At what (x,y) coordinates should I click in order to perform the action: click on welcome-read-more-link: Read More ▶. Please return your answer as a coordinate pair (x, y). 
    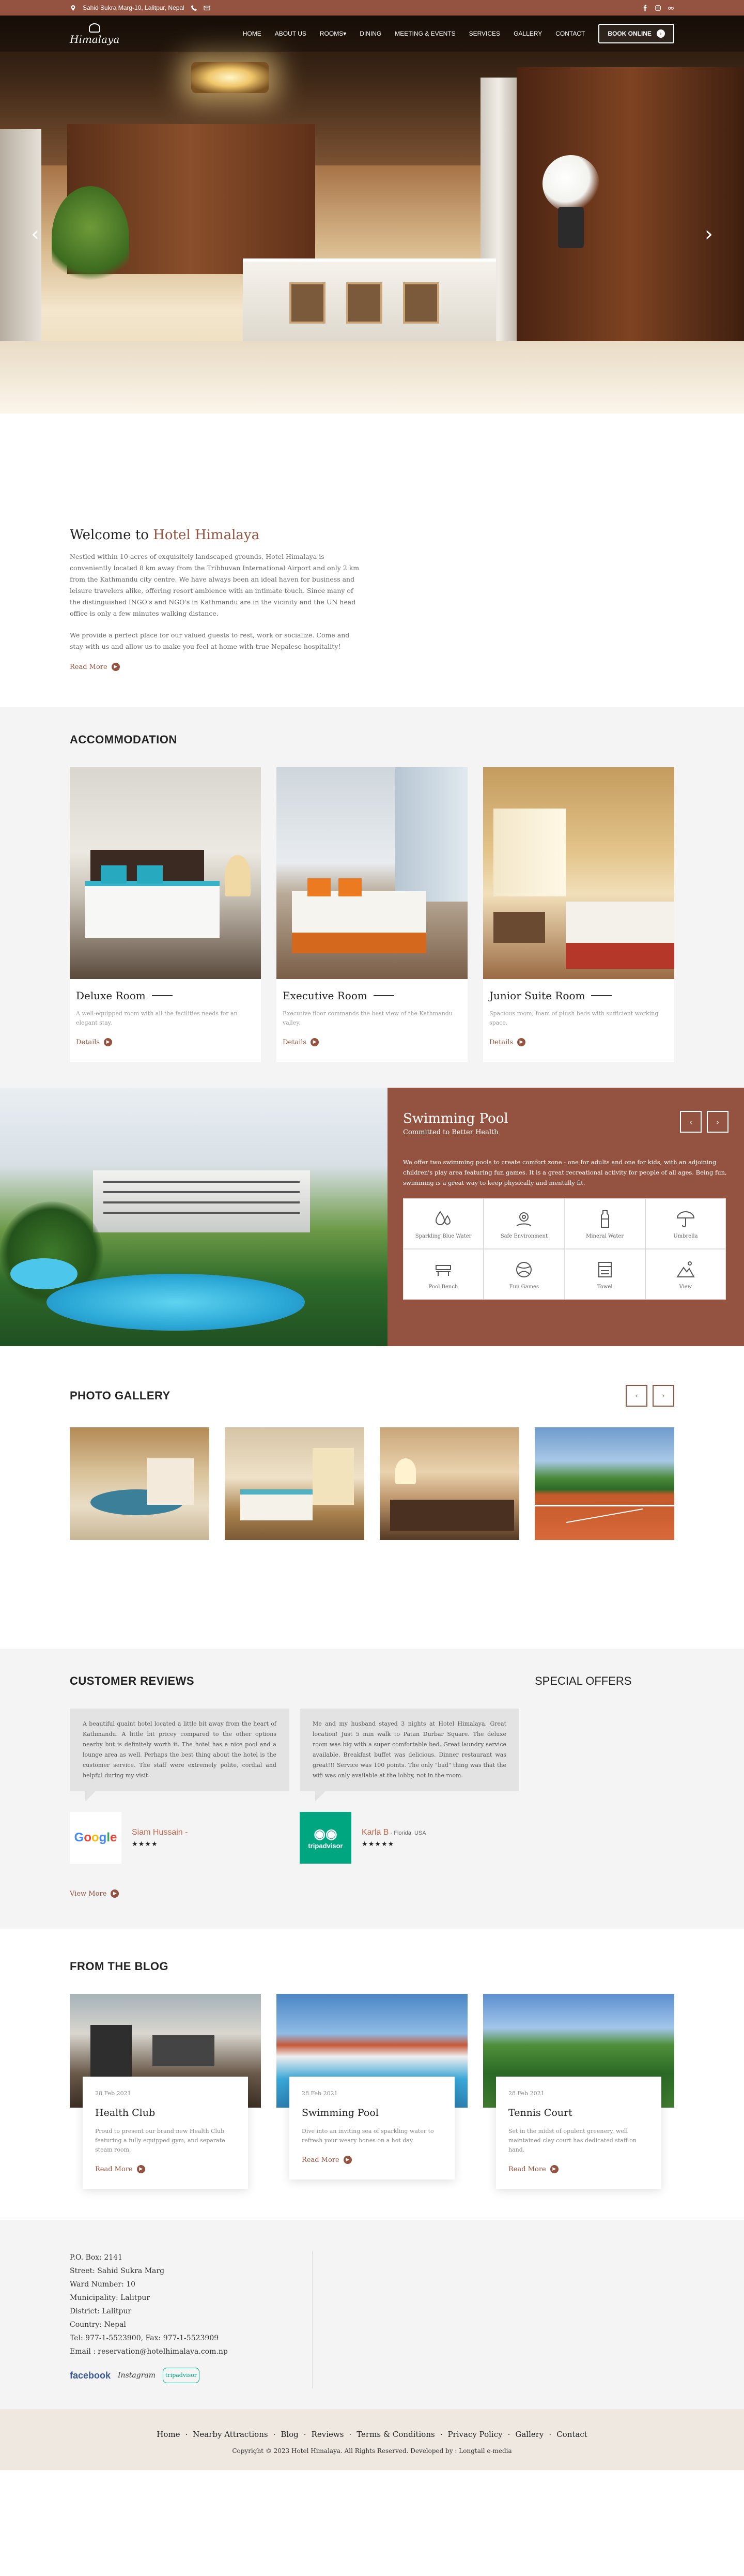
    Looking at the image, I should click on (95, 667).